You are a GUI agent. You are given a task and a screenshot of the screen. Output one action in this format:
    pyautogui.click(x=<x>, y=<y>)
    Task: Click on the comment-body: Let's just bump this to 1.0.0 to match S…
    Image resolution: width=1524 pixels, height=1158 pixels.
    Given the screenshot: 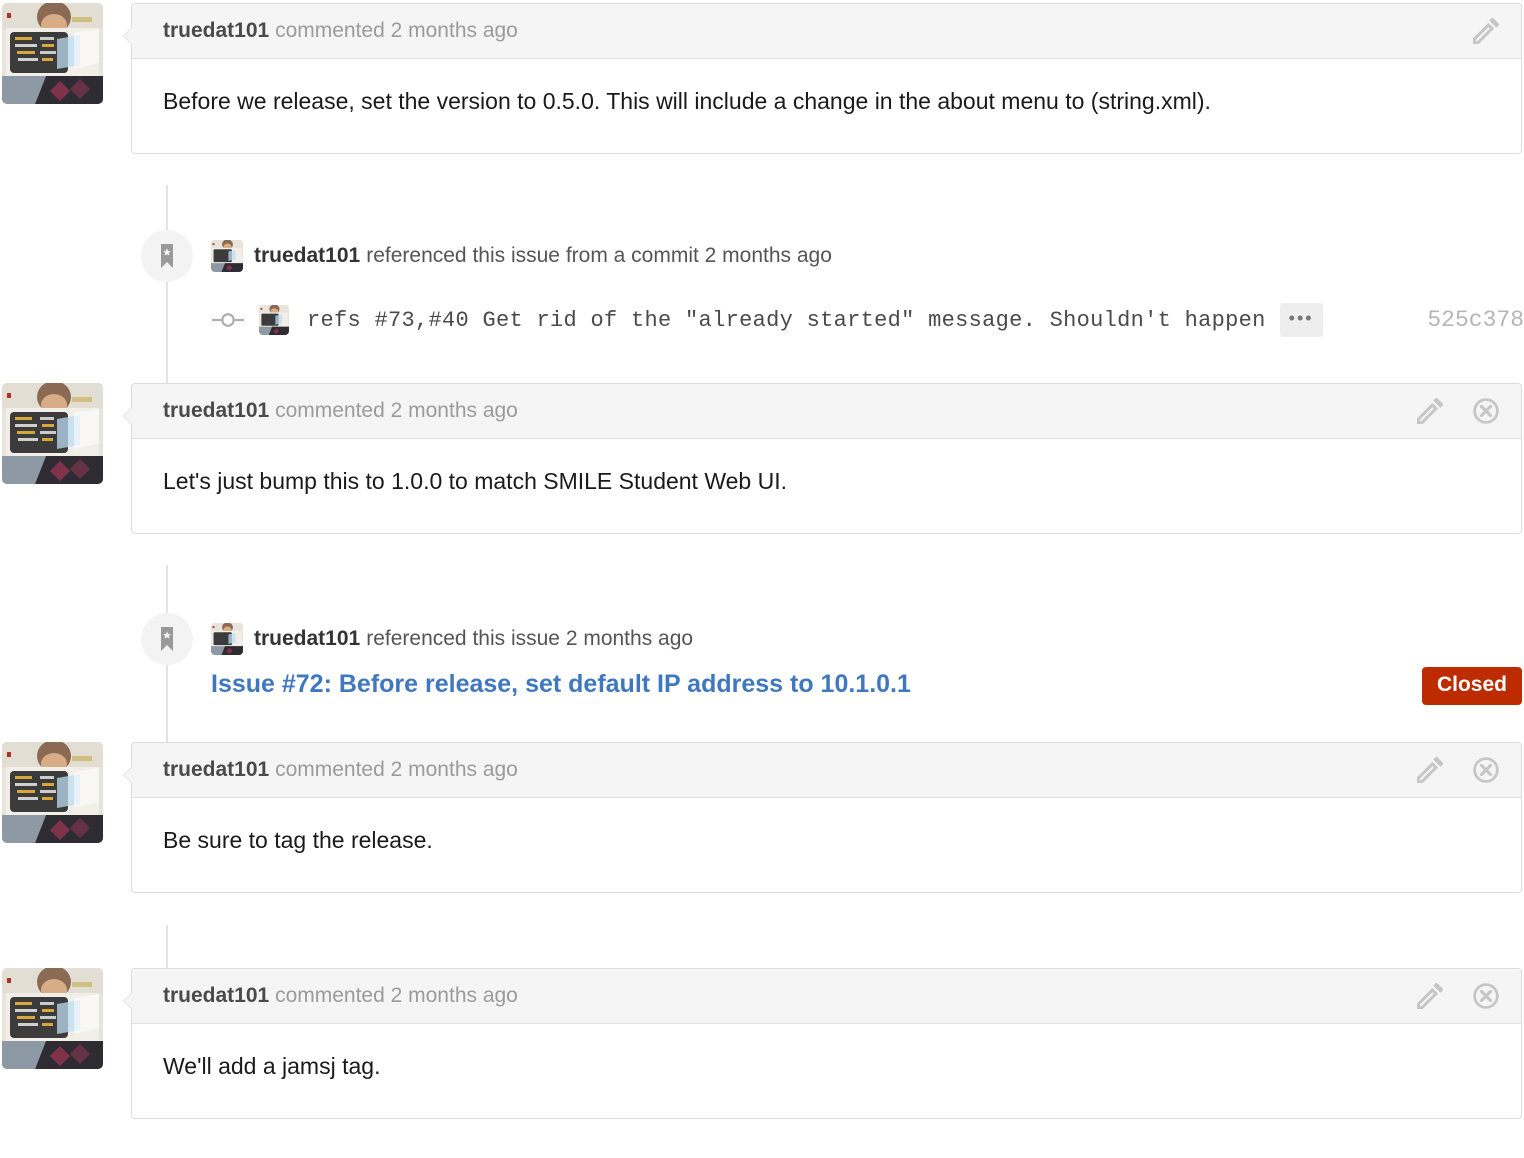 What is the action you would take?
    pyautogui.click(x=475, y=481)
    